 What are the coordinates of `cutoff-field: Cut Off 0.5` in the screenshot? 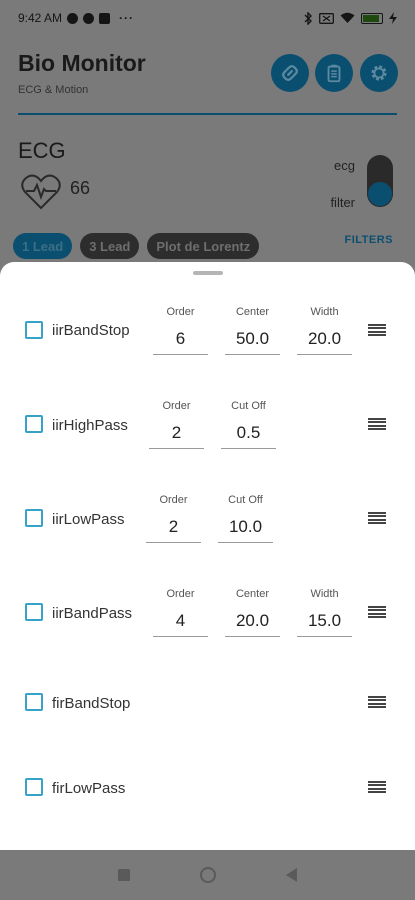 It's located at (248, 423).